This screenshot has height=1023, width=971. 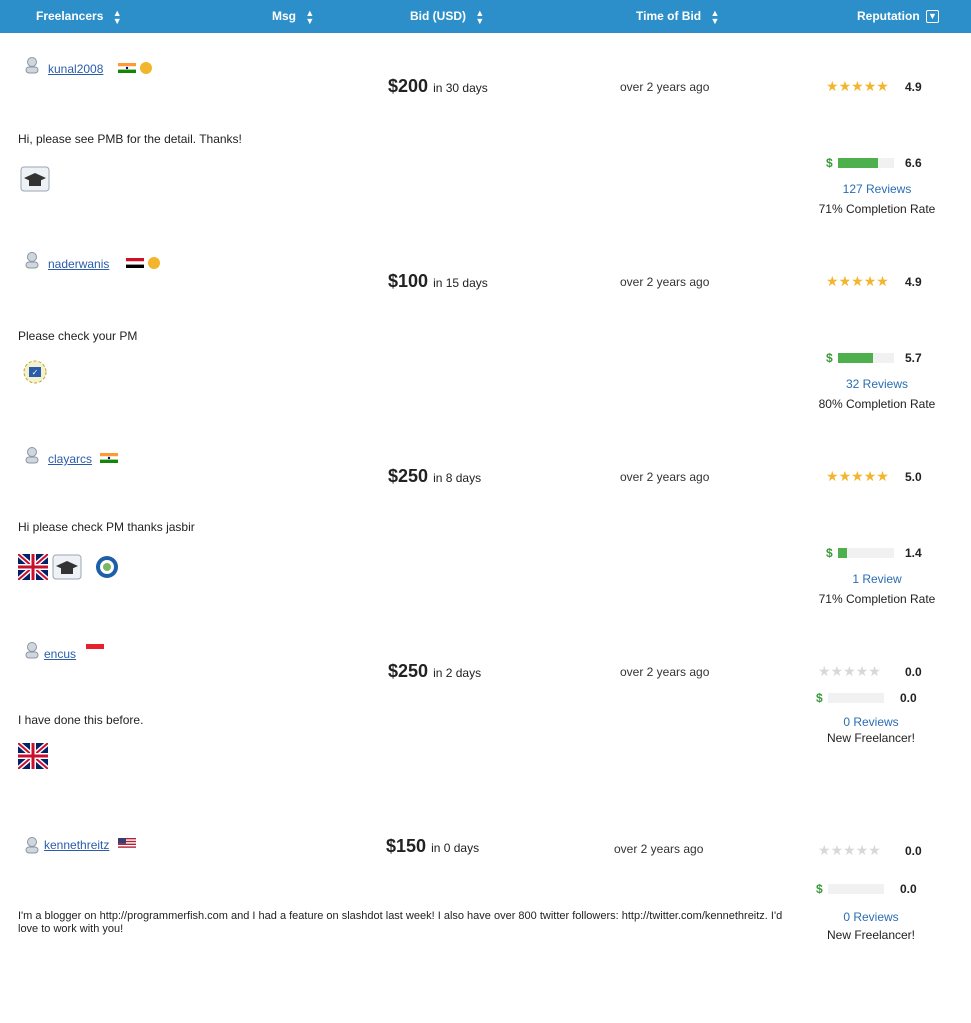 I want to click on column-freelancers: Freelancers ▲ ▼, so click(x=79, y=16).